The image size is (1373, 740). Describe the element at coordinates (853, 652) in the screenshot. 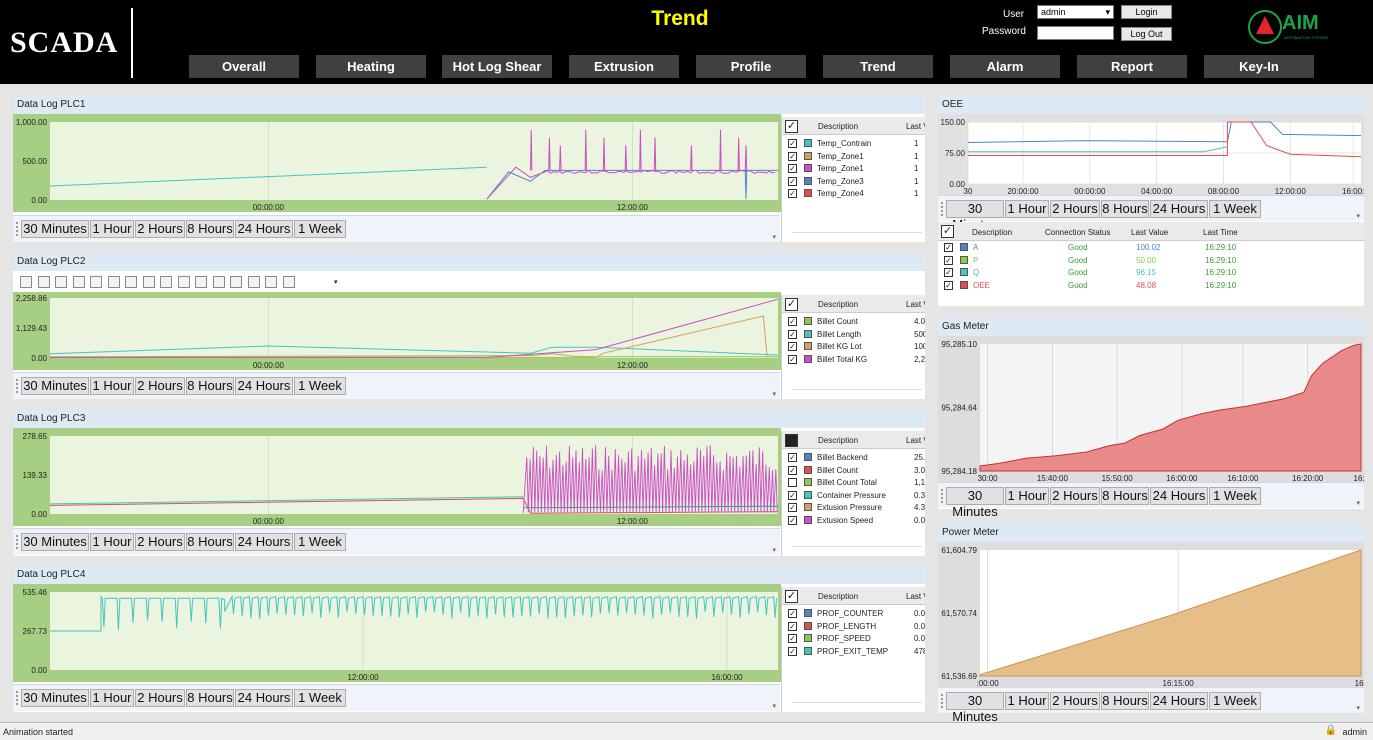

I see `legend-row: ✓ PROF_EXIT_TEMP 478` at that location.